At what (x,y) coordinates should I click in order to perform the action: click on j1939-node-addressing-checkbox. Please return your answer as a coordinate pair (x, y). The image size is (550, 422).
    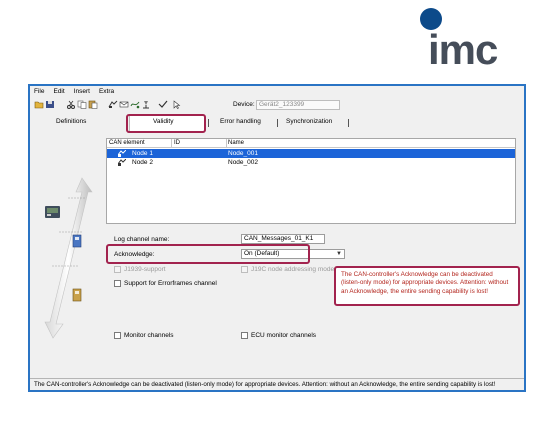
    Looking at the image, I should click on (244, 269).